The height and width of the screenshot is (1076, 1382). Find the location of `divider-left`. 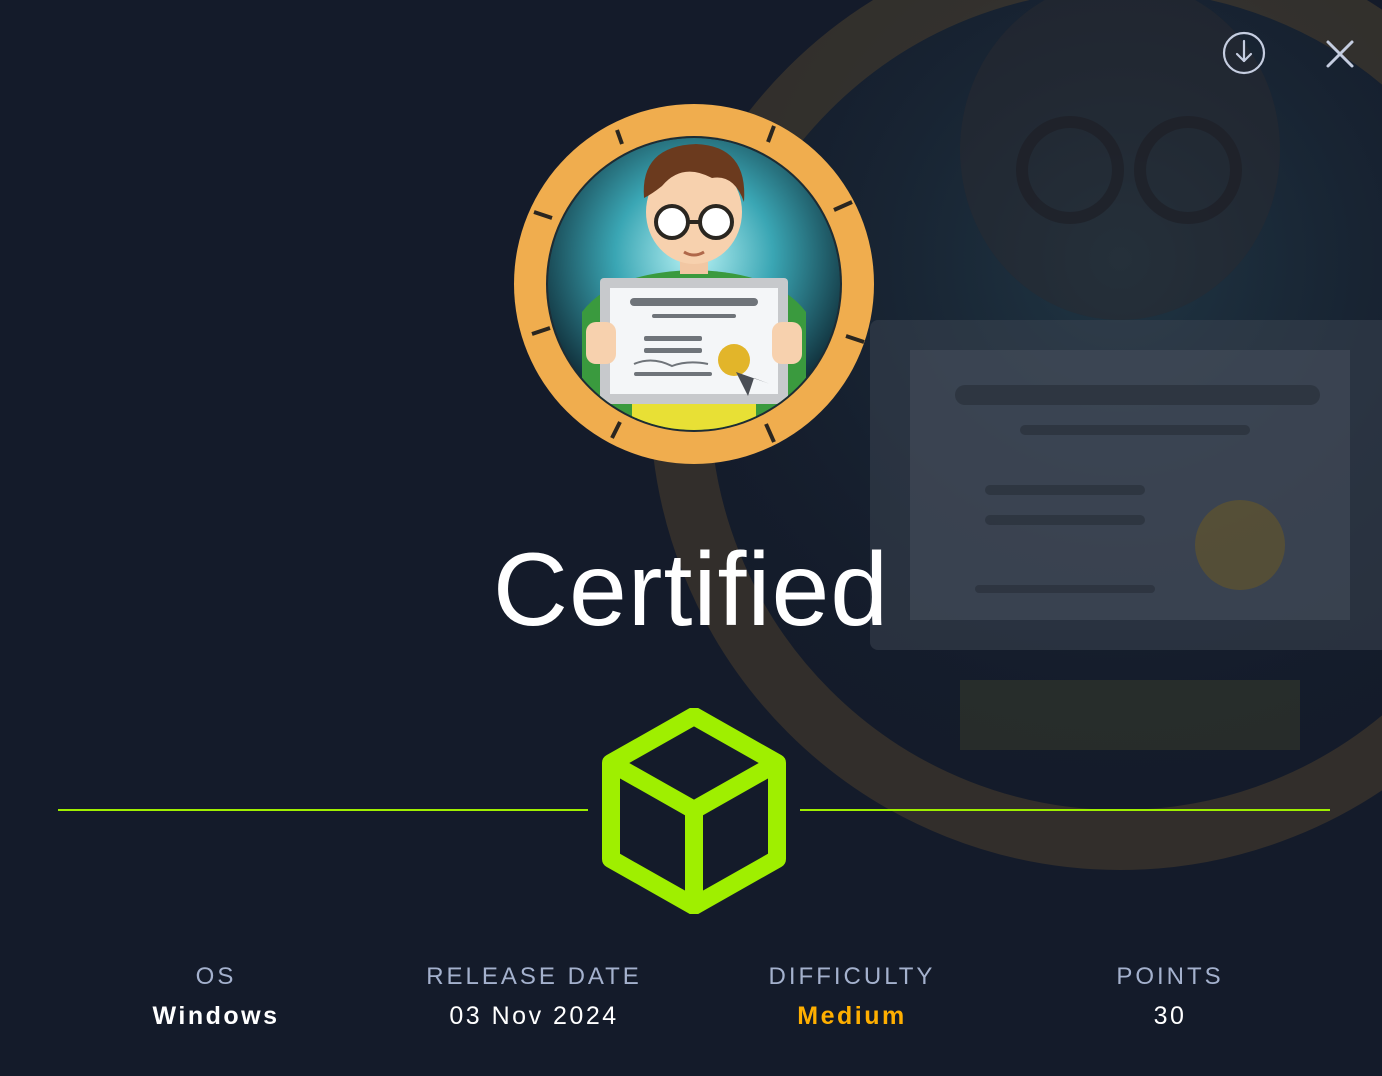

divider-left is located at coordinates (323, 810).